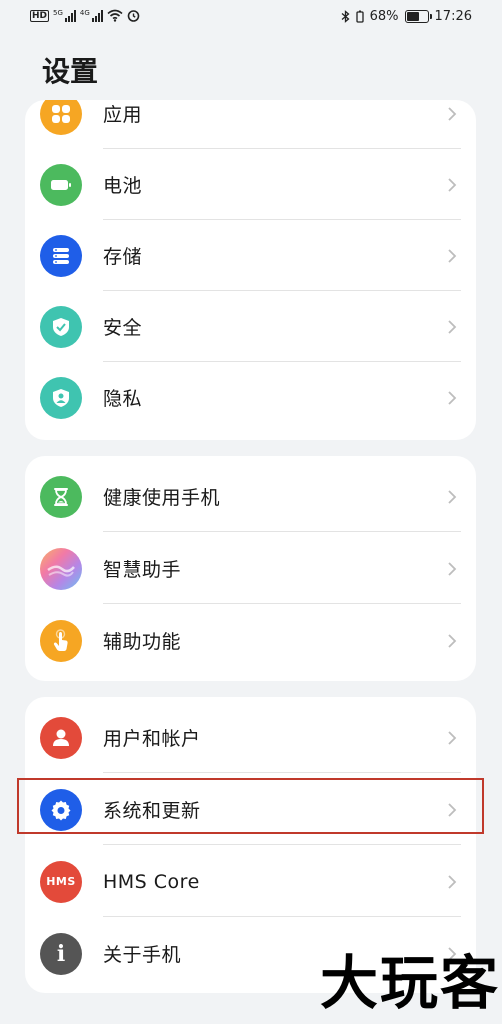  Describe the element at coordinates (251, 17) in the screenshot. I see `status-bar: HD 5G 4G 68% 17:26` at that location.